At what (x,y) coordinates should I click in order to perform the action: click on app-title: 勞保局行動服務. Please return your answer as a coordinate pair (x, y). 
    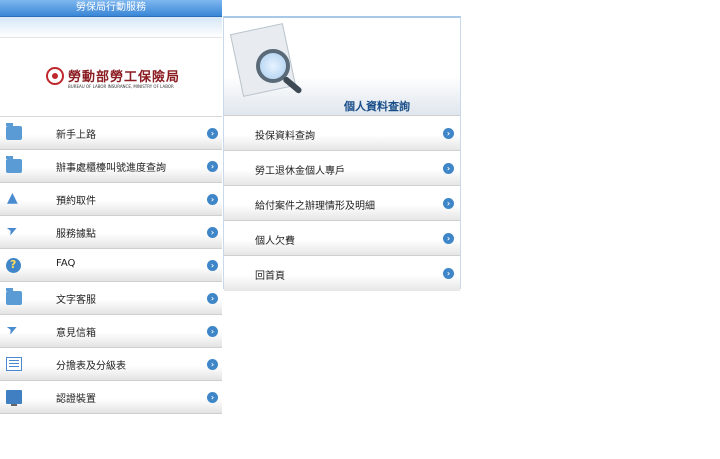
    Looking at the image, I should click on (111, 7).